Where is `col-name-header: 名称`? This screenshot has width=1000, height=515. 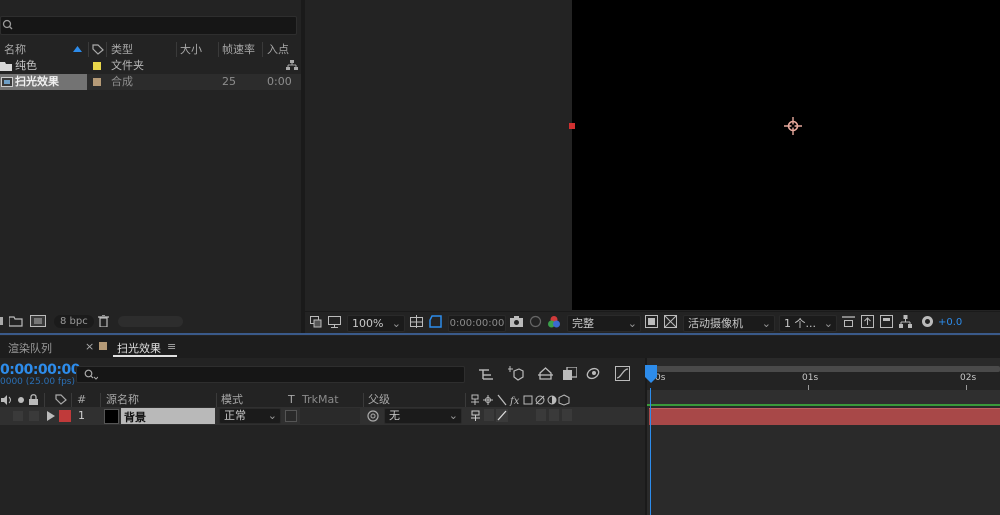 col-name-header: 名称 is located at coordinates (15, 49).